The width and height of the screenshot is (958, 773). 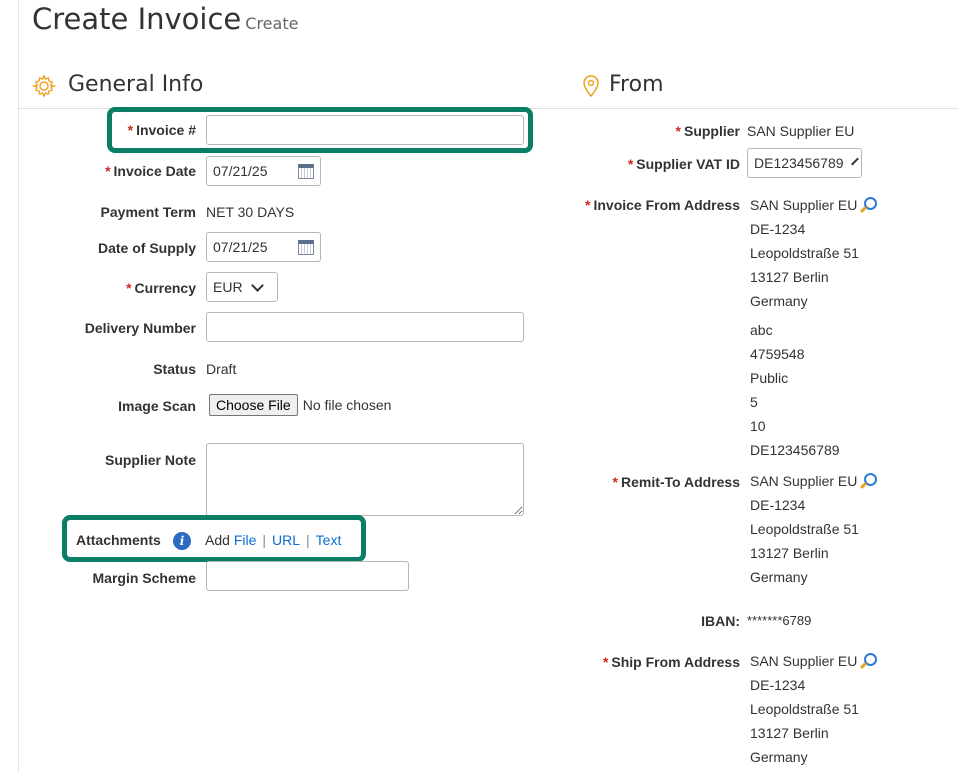 What do you see at coordinates (676, 482) in the screenshot?
I see `remit-to-address-label: * Remit-To Address` at bounding box center [676, 482].